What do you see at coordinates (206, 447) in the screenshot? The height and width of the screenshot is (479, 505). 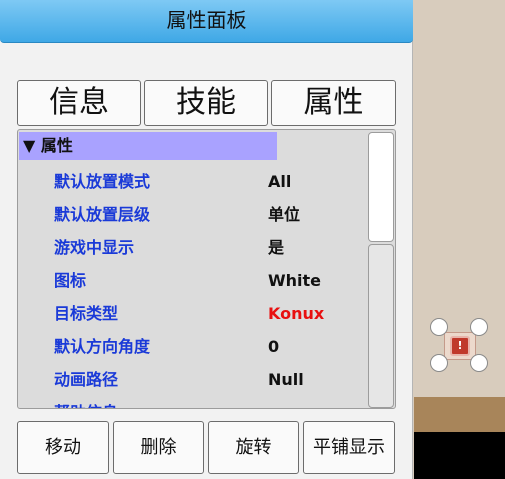 I see `action-bar: 移动 删除 旋转 平铺显示` at bounding box center [206, 447].